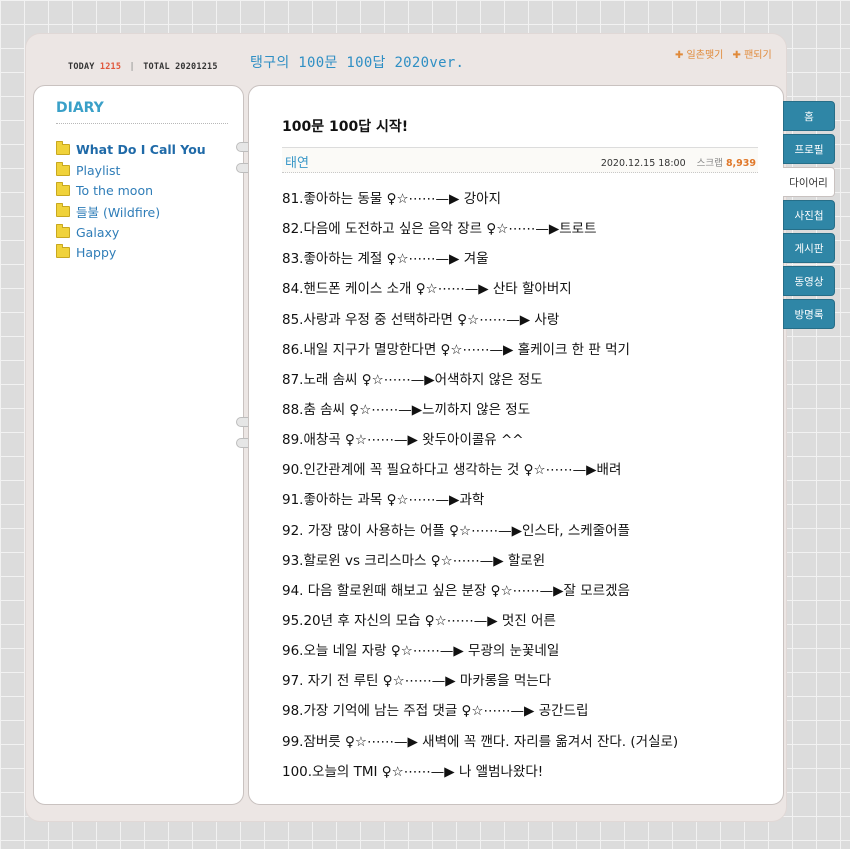 The height and width of the screenshot is (849, 850). What do you see at coordinates (156, 67) in the screenshot?
I see `total-label: TOTAL` at bounding box center [156, 67].